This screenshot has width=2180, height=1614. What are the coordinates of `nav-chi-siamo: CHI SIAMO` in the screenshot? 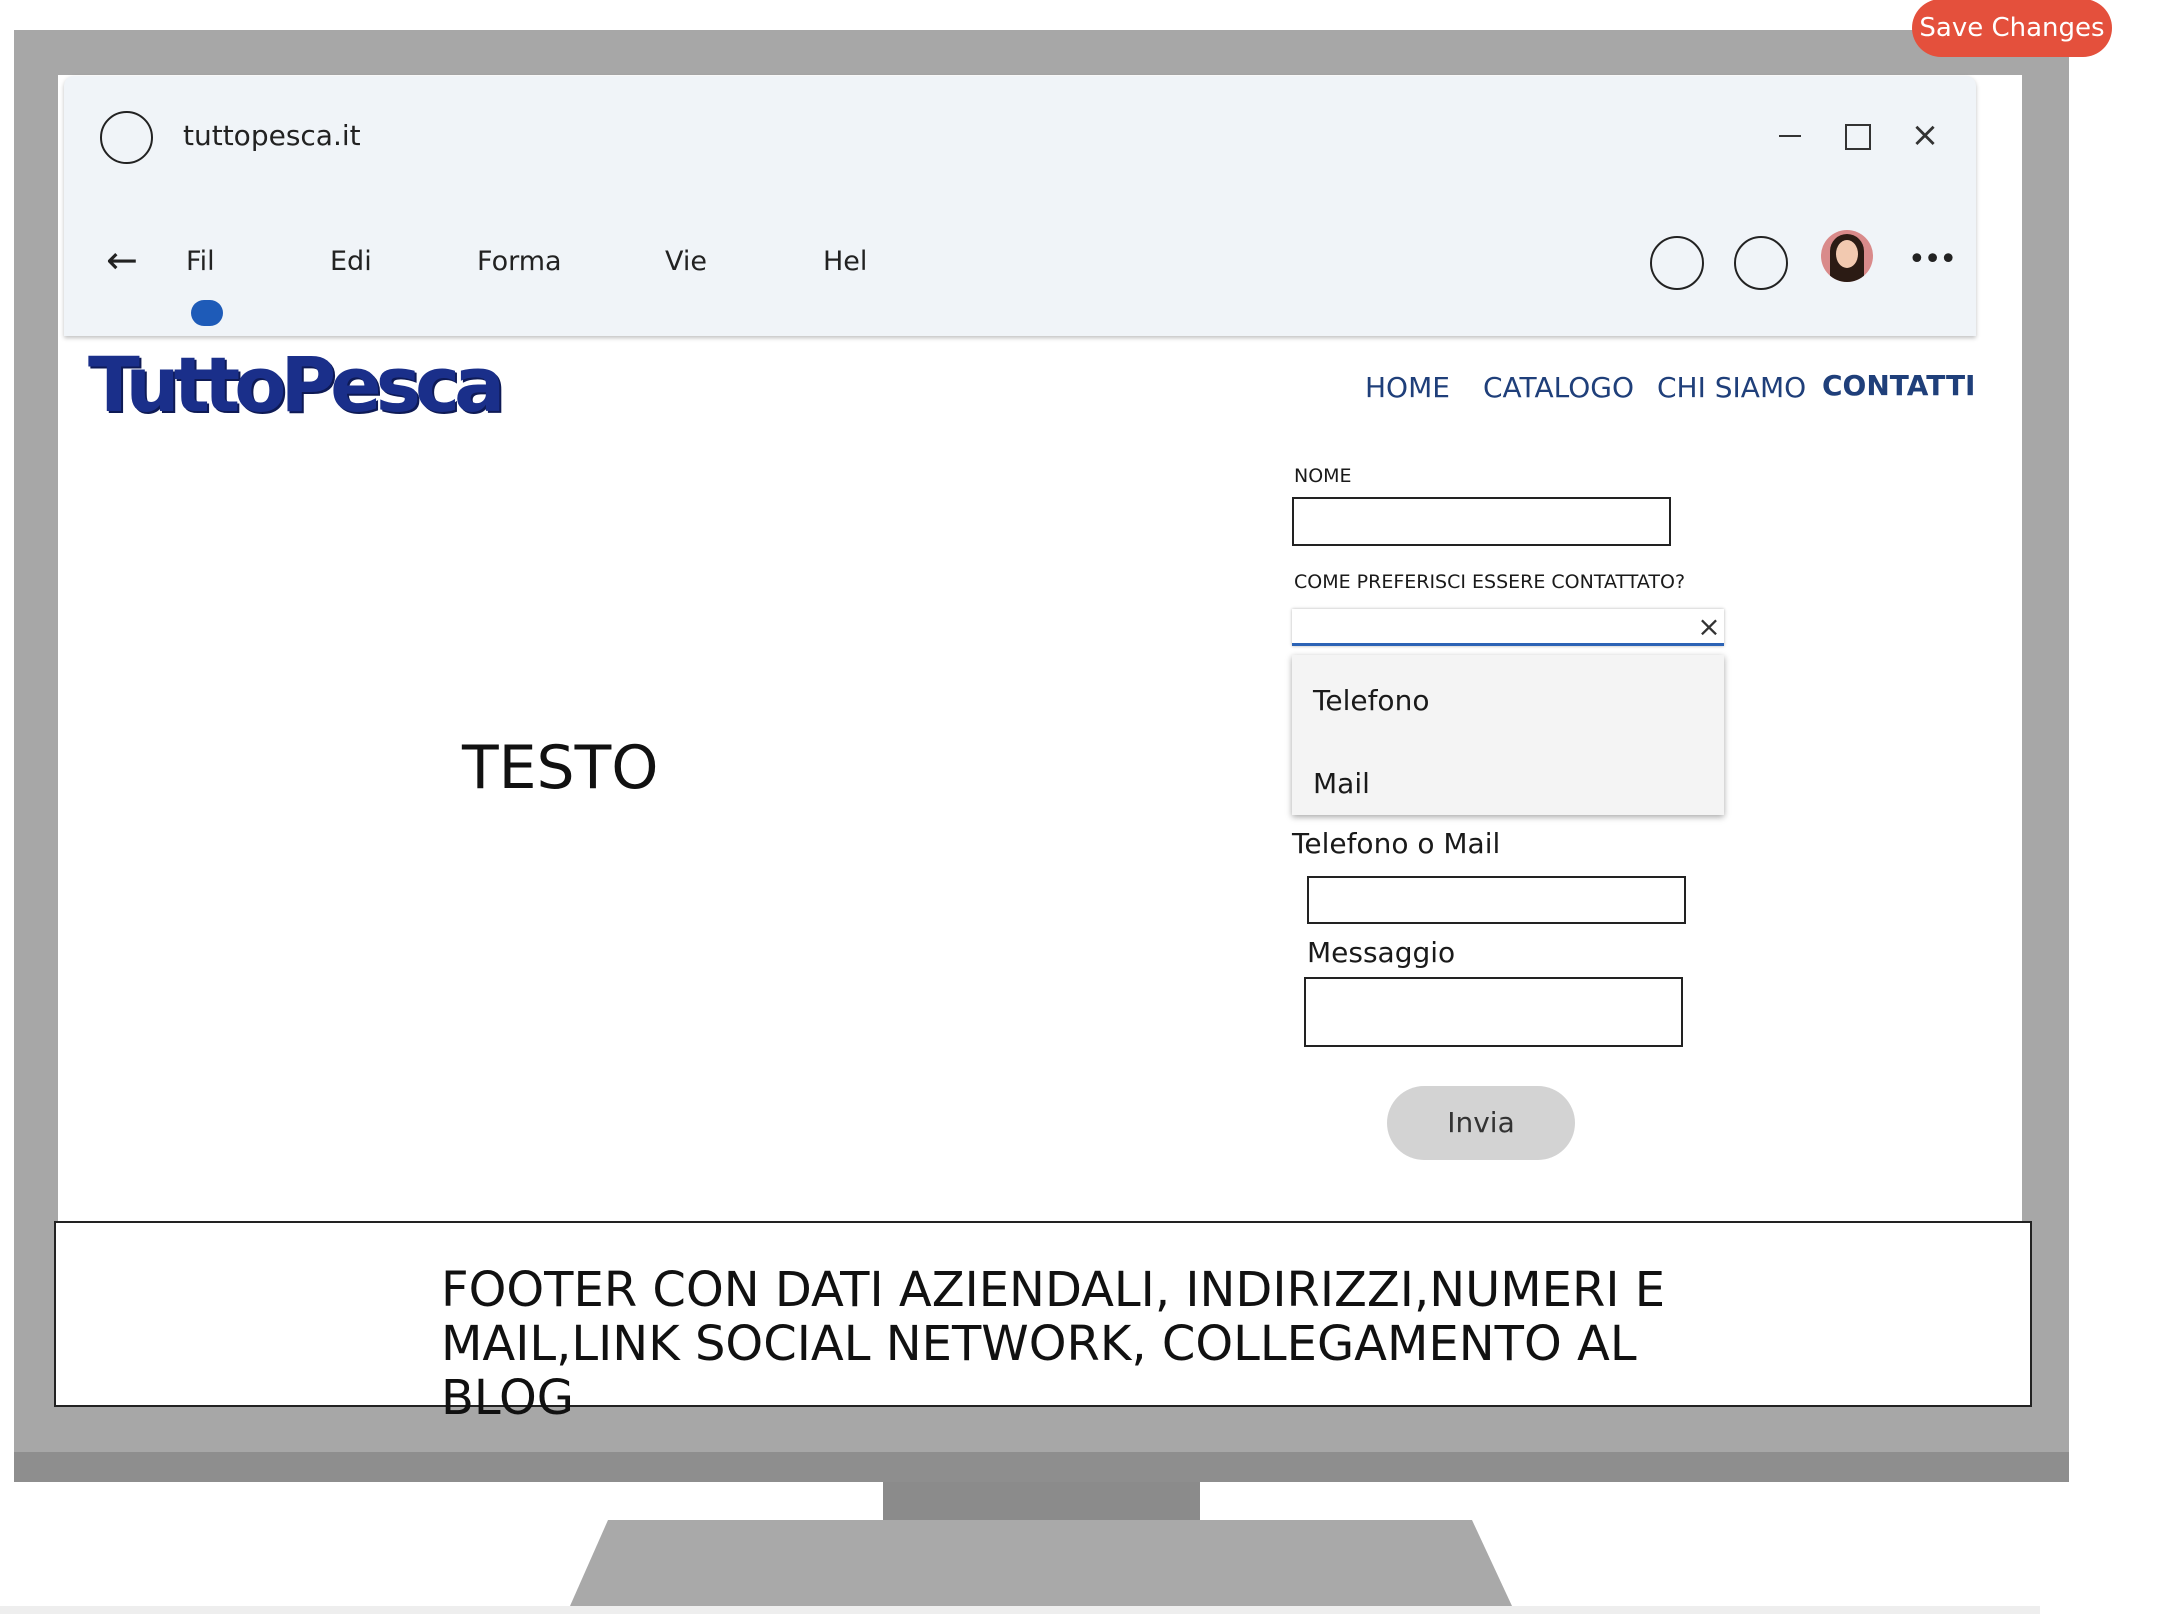 It's located at (1731, 388).